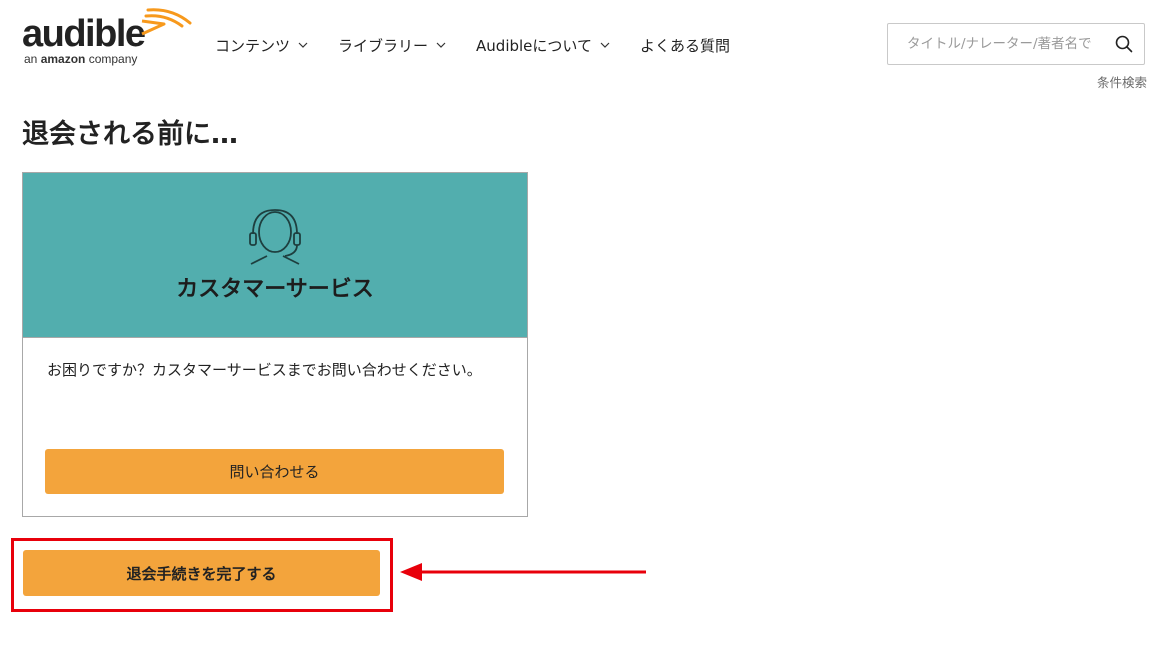 The height and width of the screenshot is (651, 1170). I want to click on headset-icon, so click(275, 237).